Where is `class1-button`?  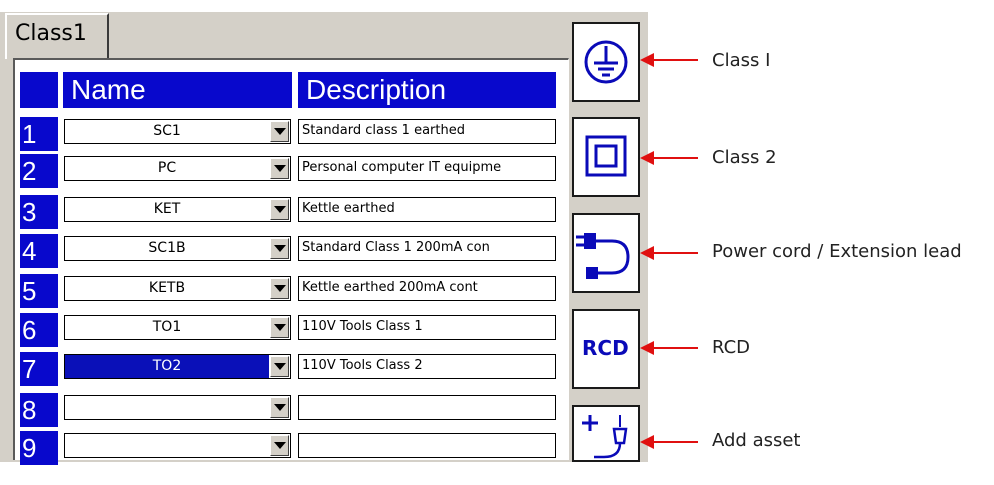 class1-button is located at coordinates (606, 62).